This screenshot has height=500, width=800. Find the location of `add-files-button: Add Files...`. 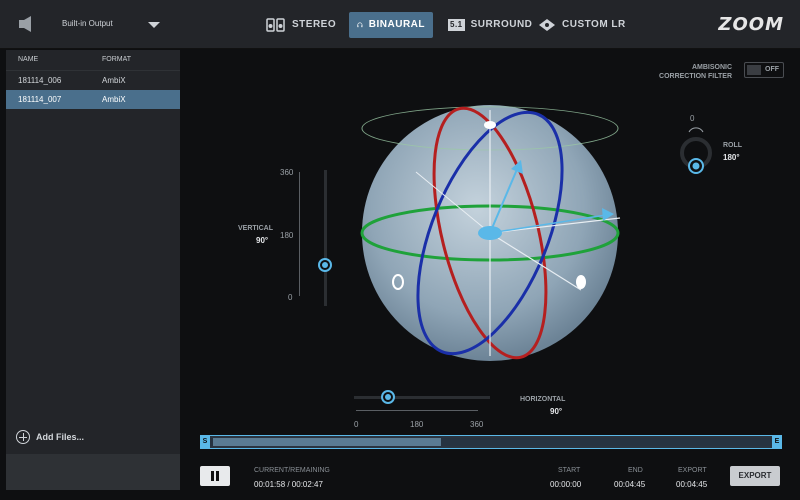

add-files-button: Add Files... is located at coordinates (50, 437).